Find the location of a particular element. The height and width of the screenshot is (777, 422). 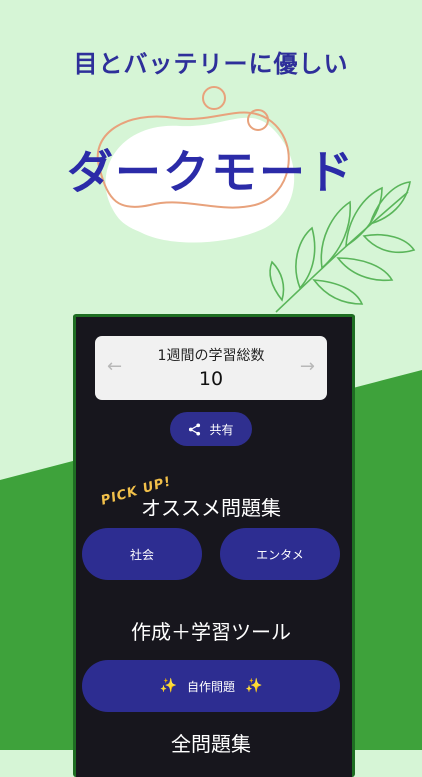

custom-quiz-button: ✨ 自作問題 ✨ is located at coordinates (211, 686).